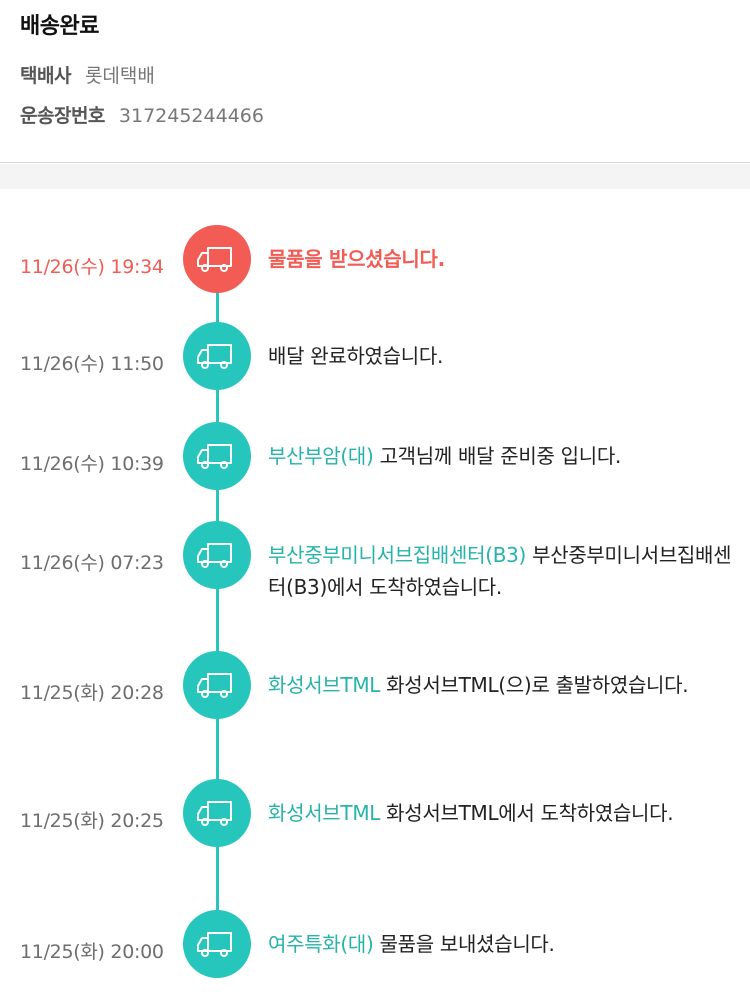 The image size is (750, 1003). What do you see at coordinates (119, 76) in the screenshot?
I see `carrier-value: 롯데택배` at bounding box center [119, 76].